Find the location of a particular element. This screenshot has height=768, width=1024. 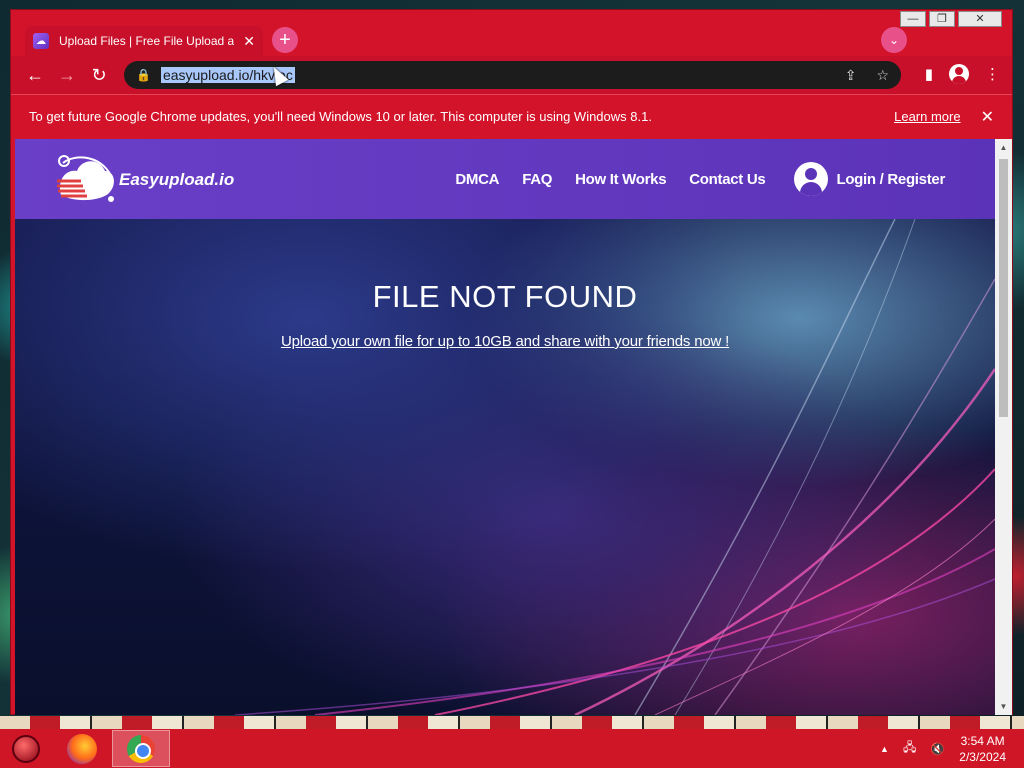

network-icon: 🖧 is located at coordinates (909, 748).